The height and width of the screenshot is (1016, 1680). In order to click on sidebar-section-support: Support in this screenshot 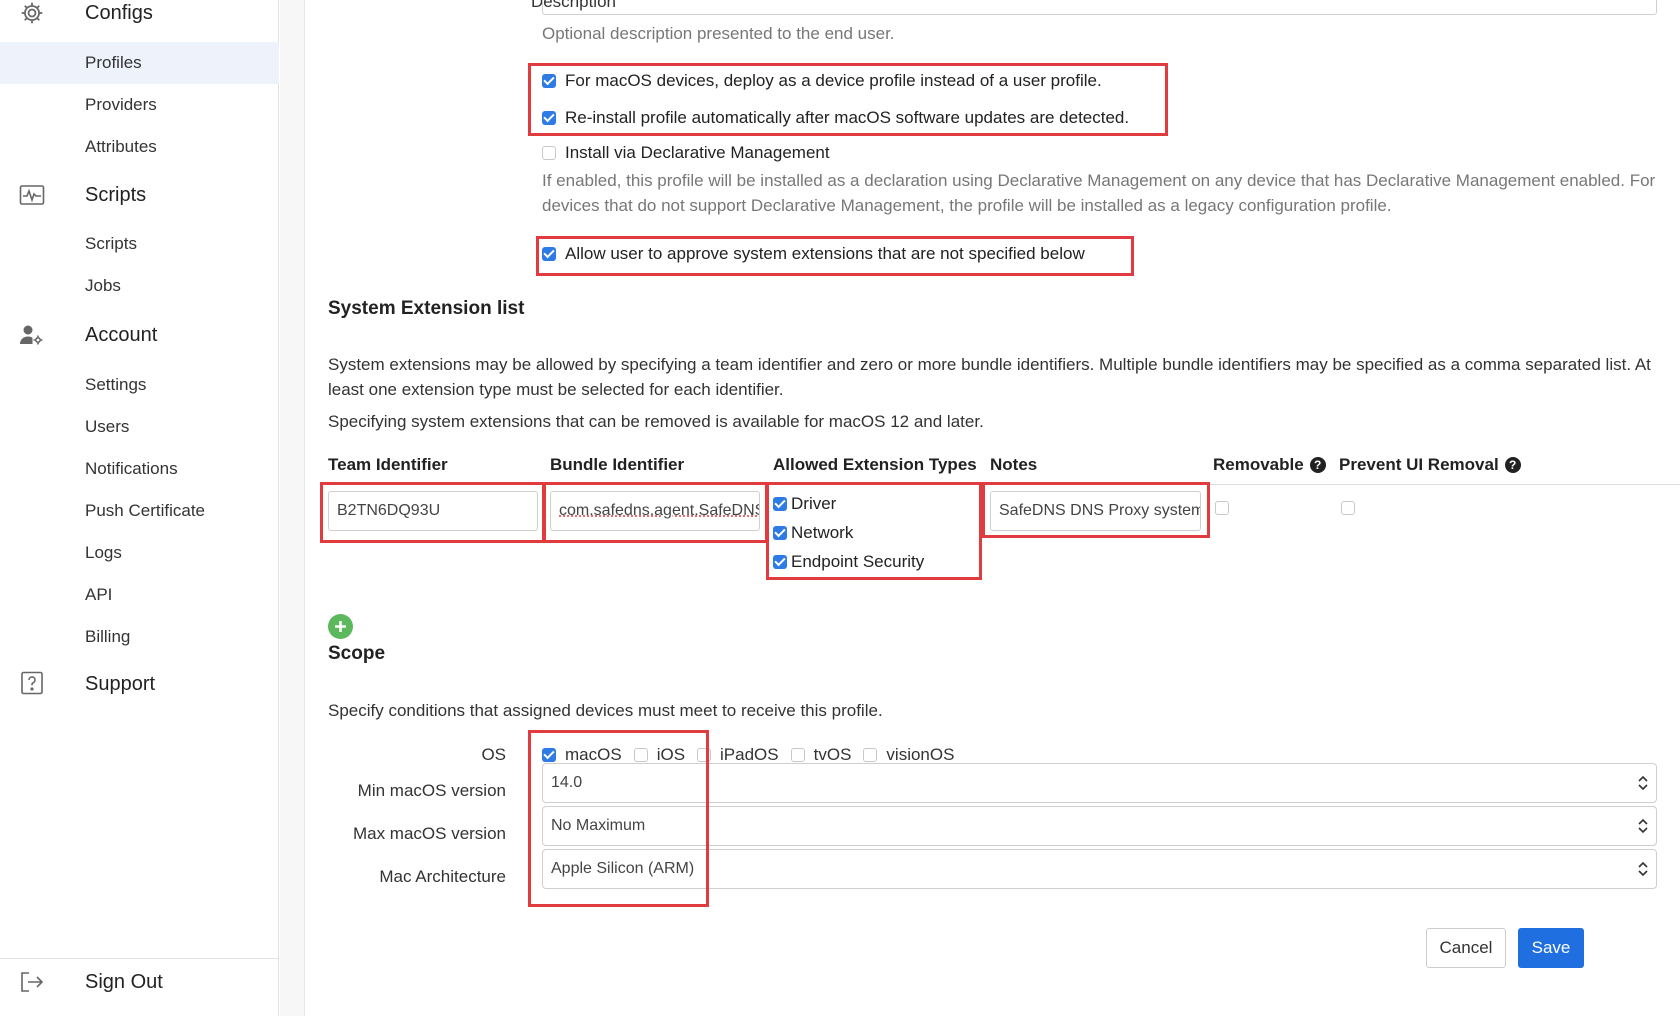, I will do `click(139, 684)`.